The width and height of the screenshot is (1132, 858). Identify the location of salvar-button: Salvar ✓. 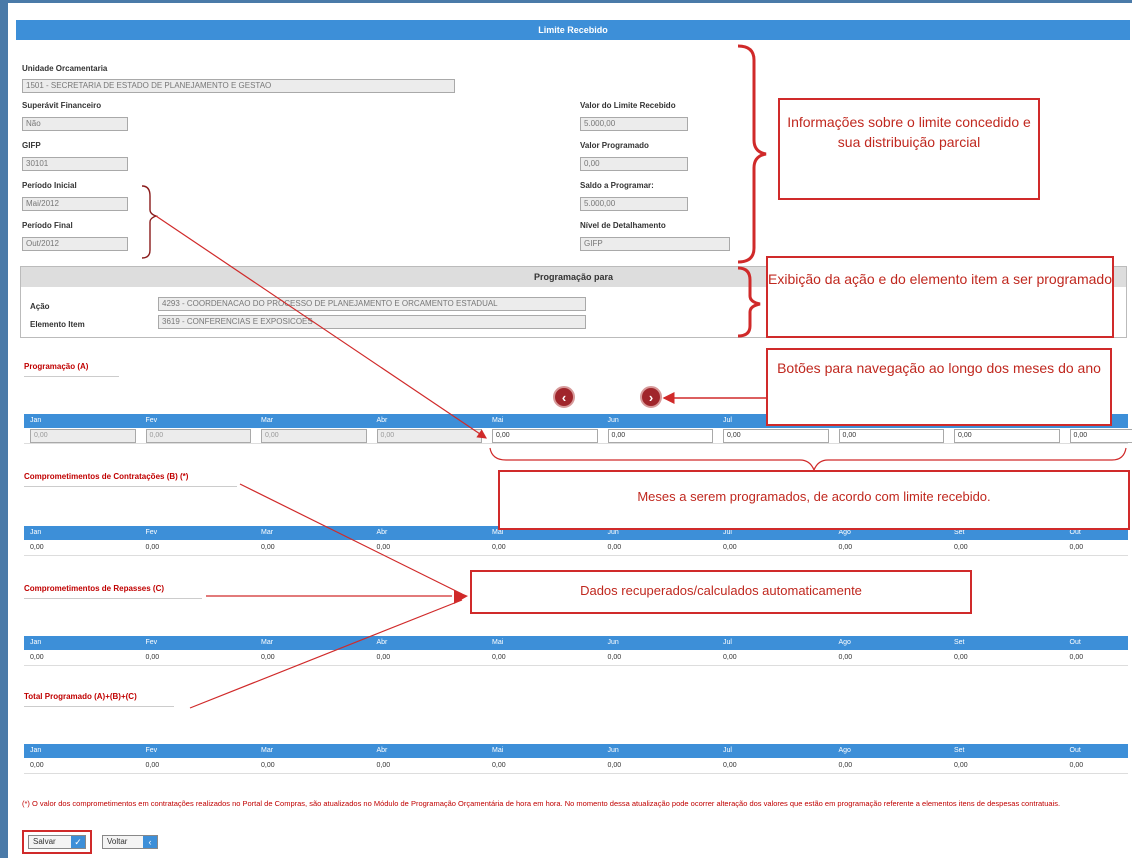
(57, 842).